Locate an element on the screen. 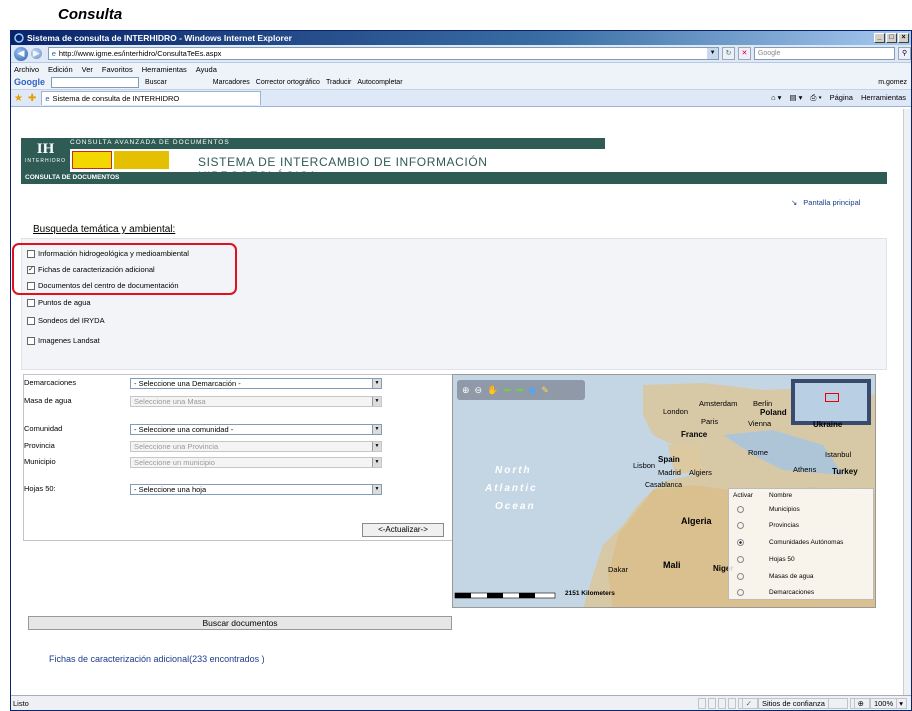 This screenshot has width=912, height=711. provincia-select: Seleccione una Provincia ▼ is located at coordinates (256, 446).